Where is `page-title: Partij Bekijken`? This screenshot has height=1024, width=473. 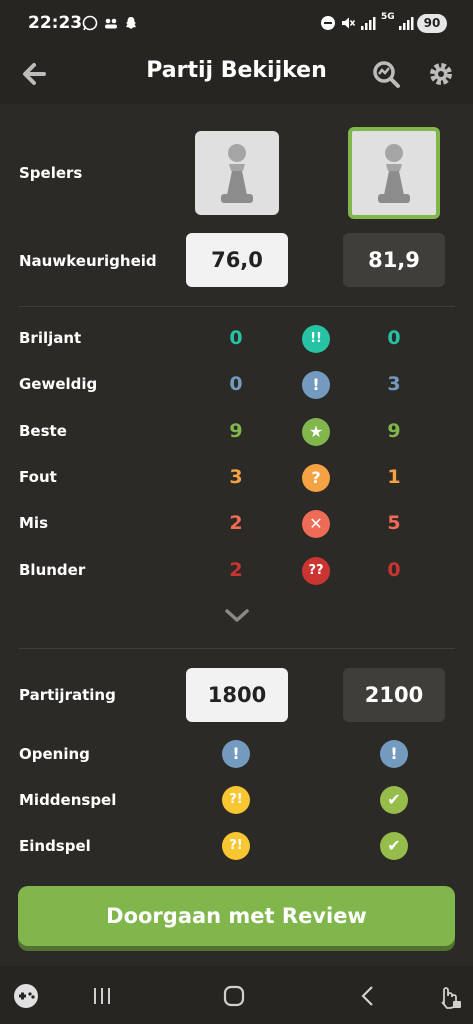 page-title: Partij Bekijken is located at coordinates (236, 70).